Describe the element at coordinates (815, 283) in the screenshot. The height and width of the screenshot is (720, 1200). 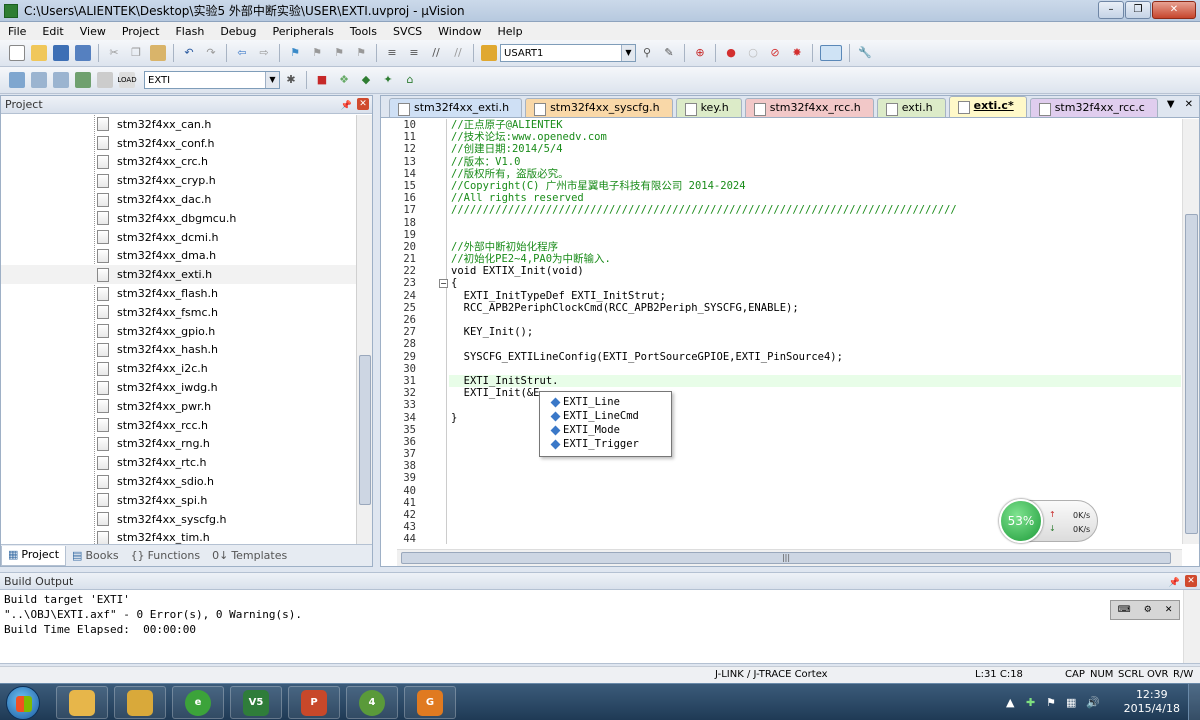
I see `code-line: {` at that location.